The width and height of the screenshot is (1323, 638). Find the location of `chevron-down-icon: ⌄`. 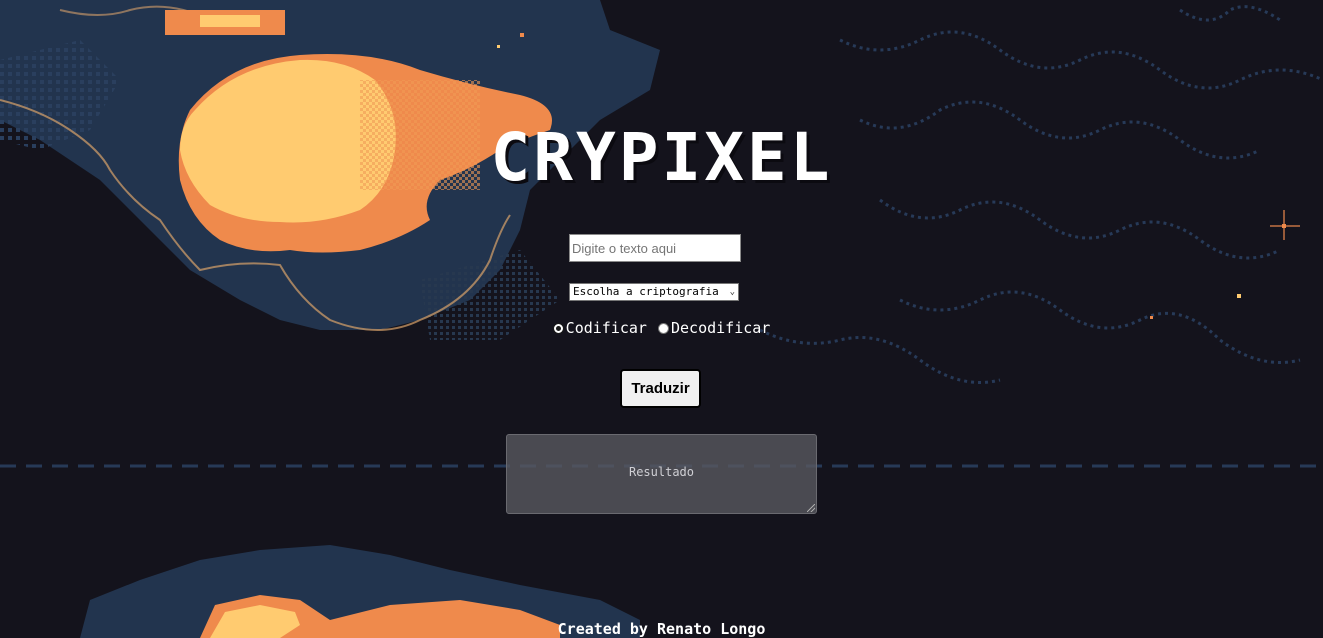

chevron-down-icon: ⌄ is located at coordinates (732, 292).